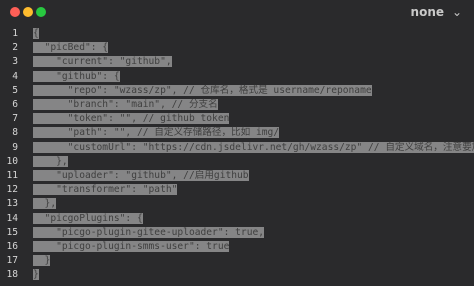  I want to click on code-text: "transformer": "path", so click(105, 190).